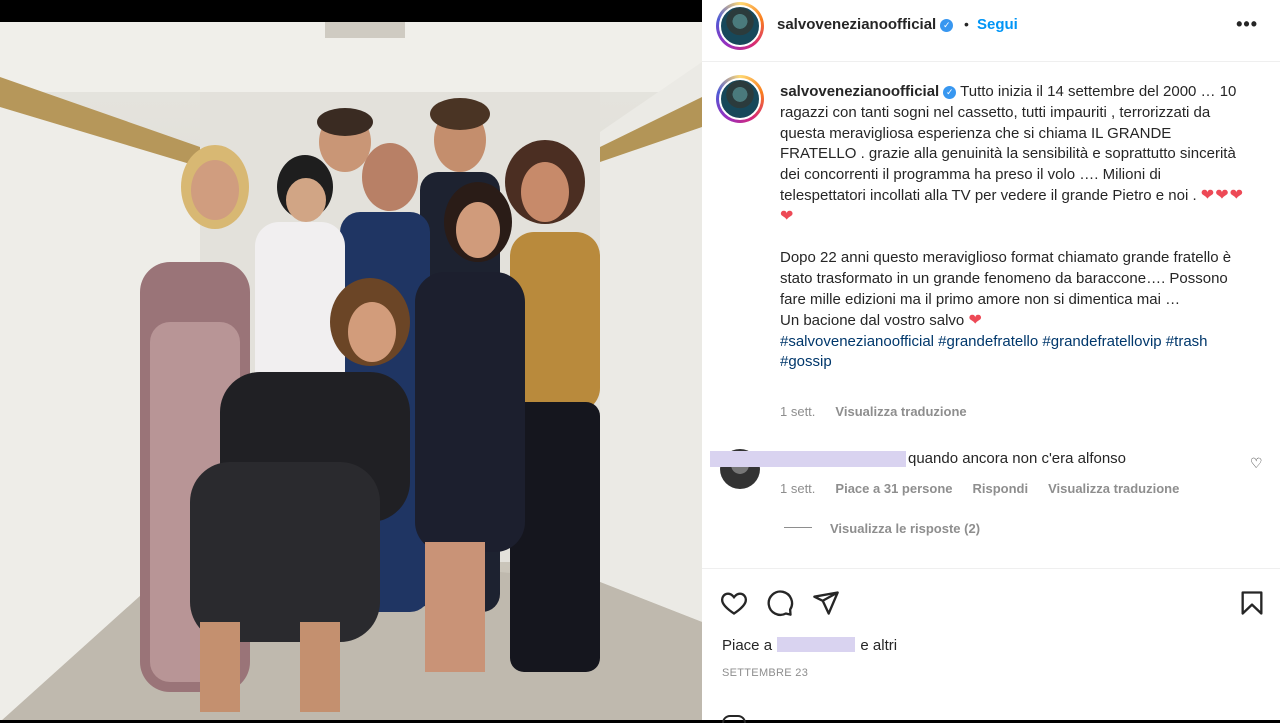 The height and width of the screenshot is (723, 1280). Describe the element at coordinates (798, 527) in the screenshot. I see `replies-divider-line` at that location.